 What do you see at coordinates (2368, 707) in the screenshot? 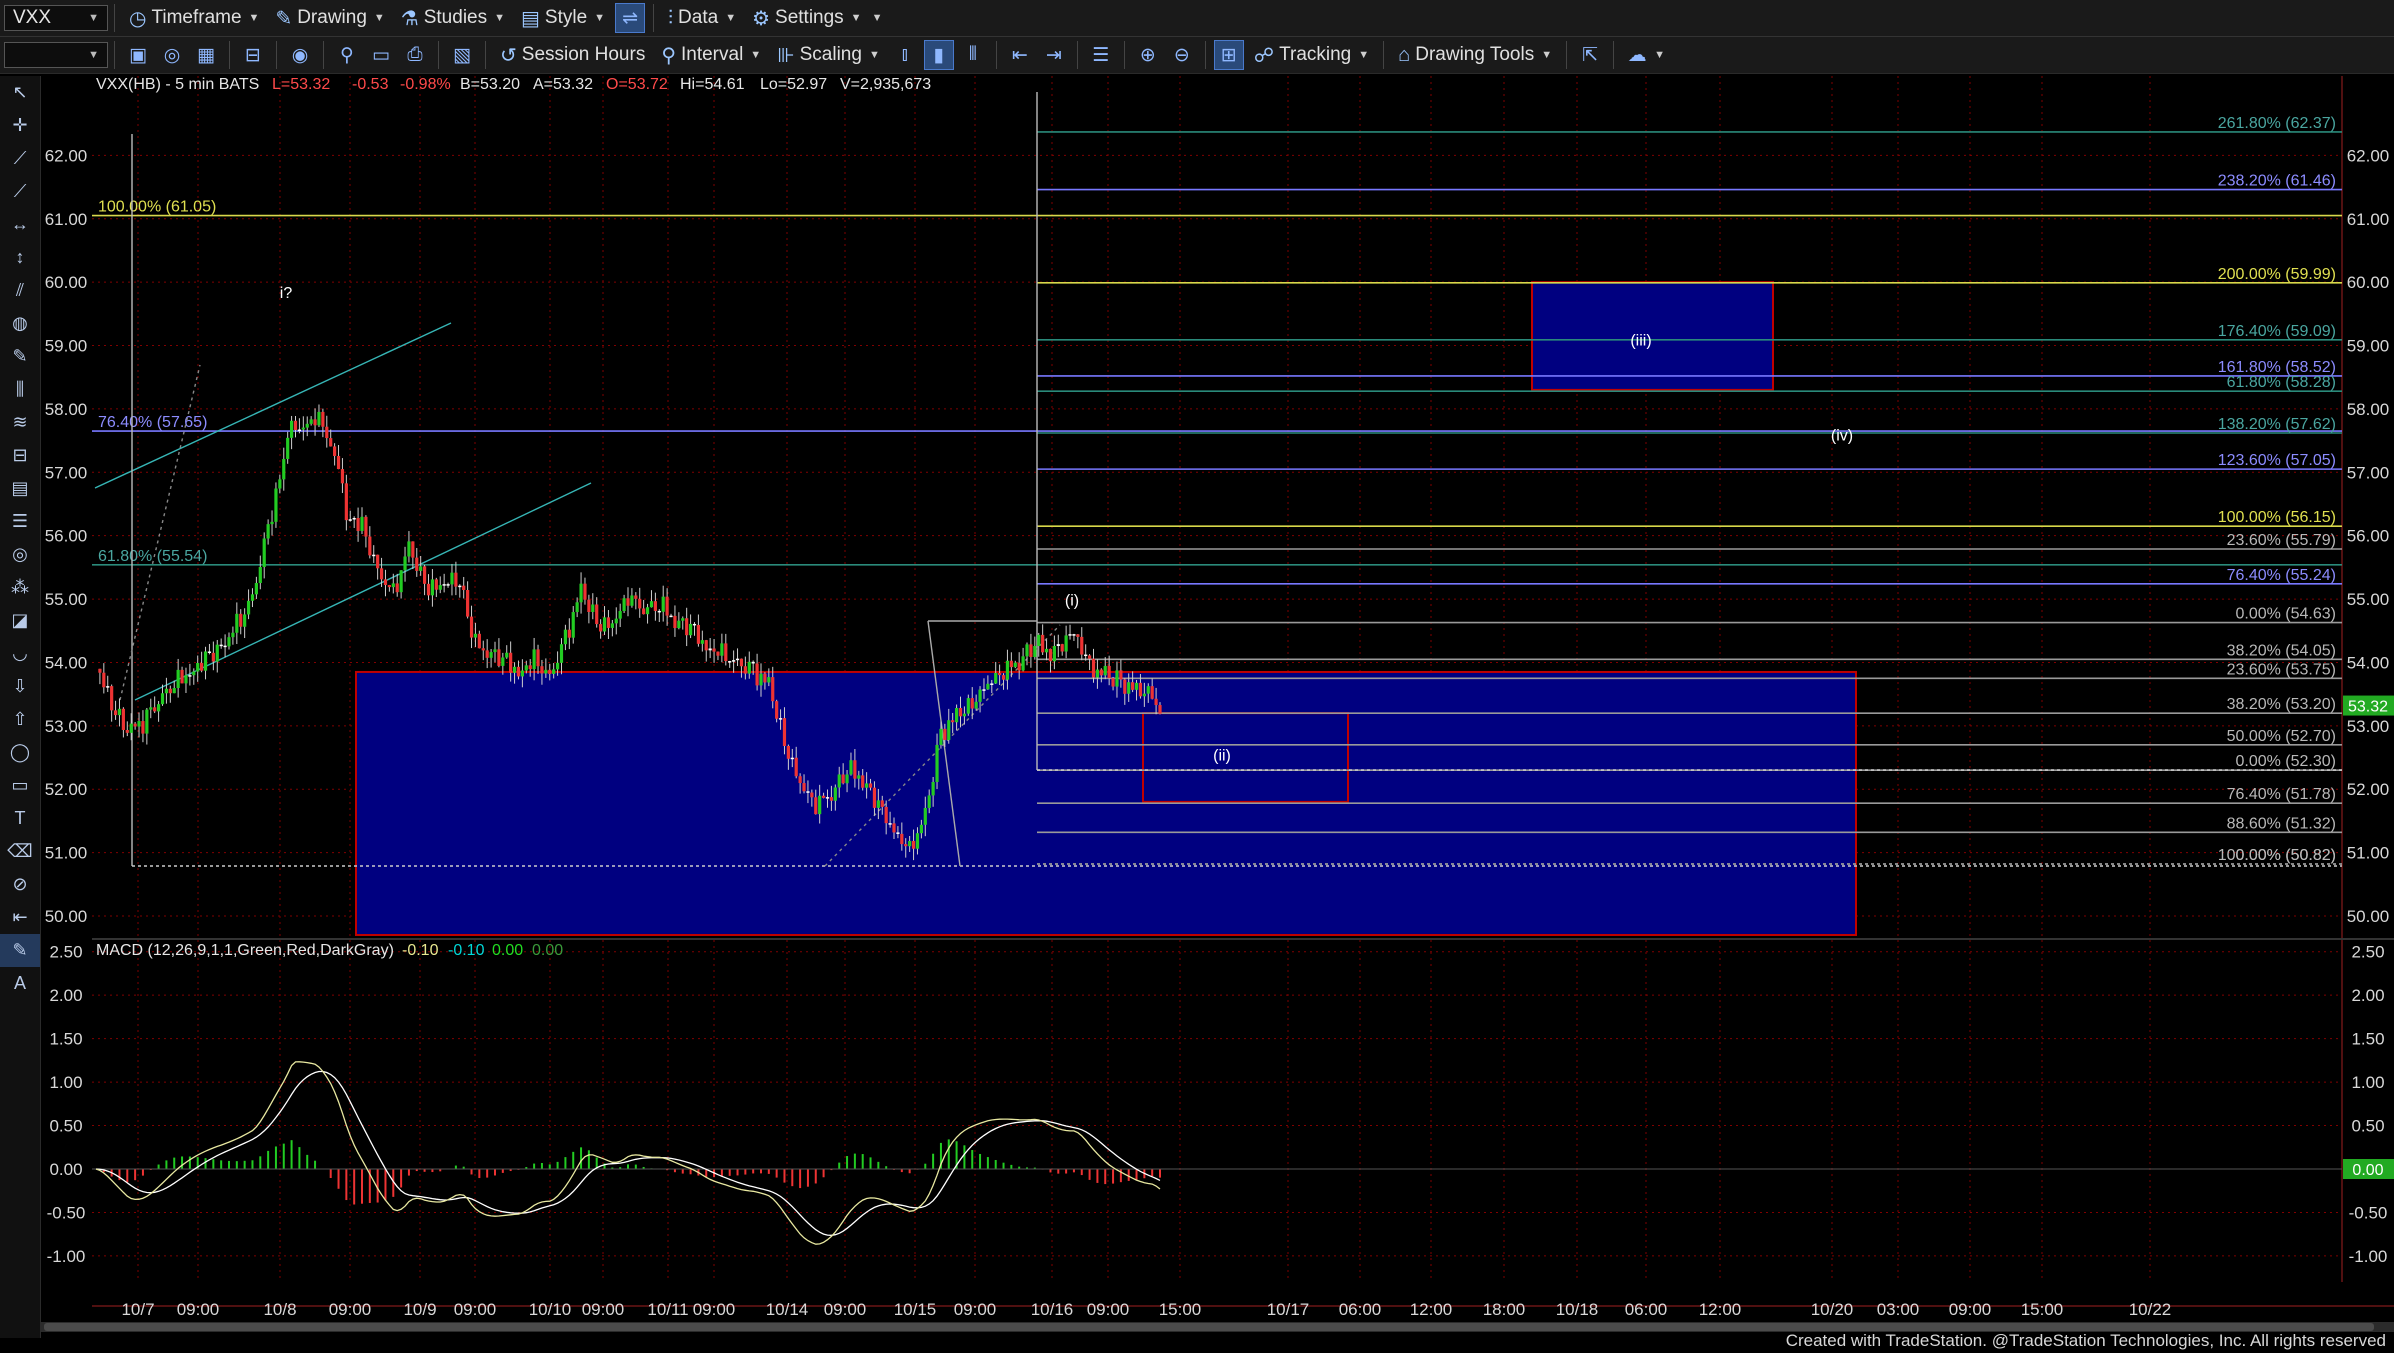
I see `last-price-tag-label: 53.32` at bounding box center [2368, 707].